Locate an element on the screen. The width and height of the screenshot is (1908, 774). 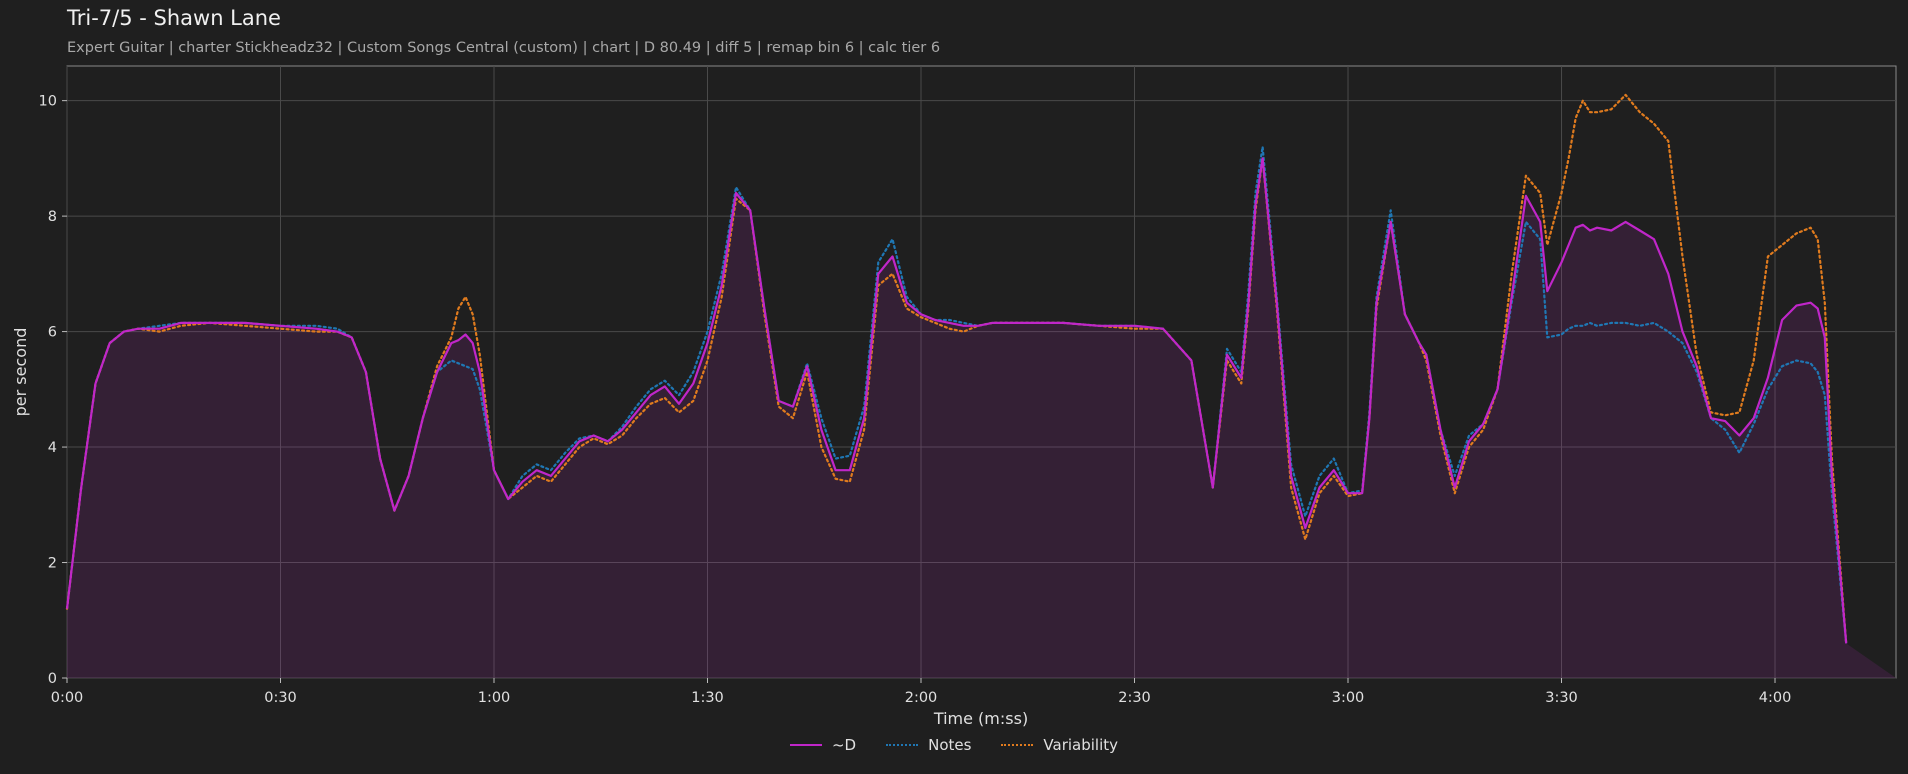
x-tick-label: 0:30 is located at coordinates (280, 698).